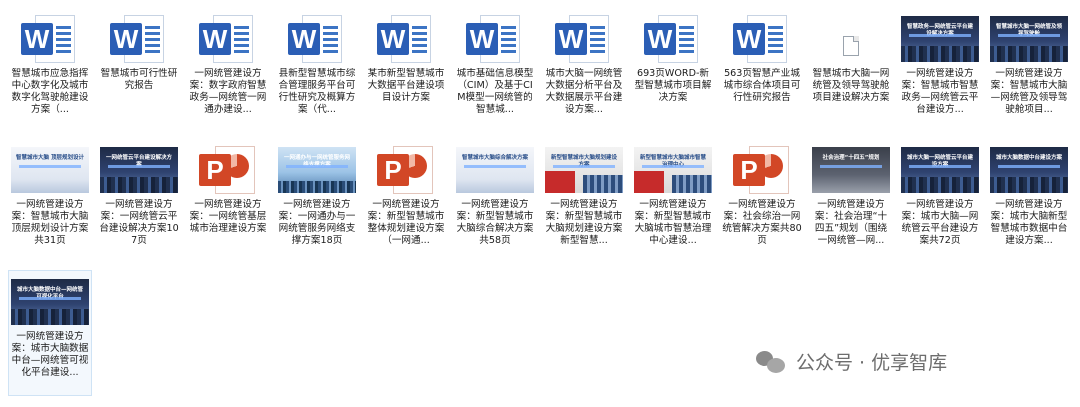 The height and width of the screenshot is (407, 1080). Describe the element at coordinates (494, 158) in the screenshot. I see `thumbnail-caption: 智慧城市大脑综合解决方案` at that location.